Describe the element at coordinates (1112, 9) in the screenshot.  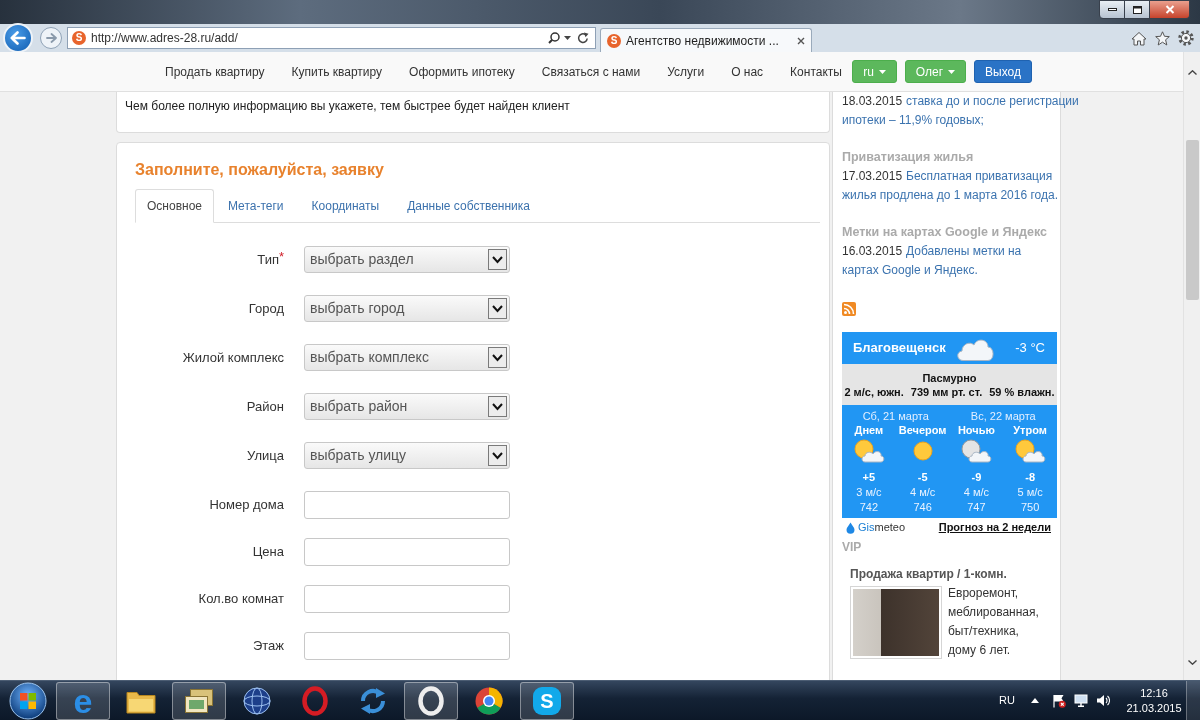
I see `minimize-button` at that location.